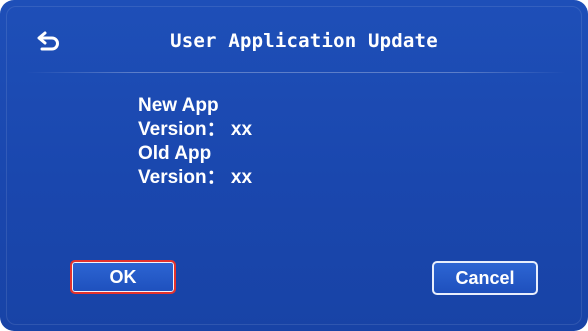 The width and height of the screenshot is (588, 331). I want to click on new-app-label: New App, so click(178, 105).